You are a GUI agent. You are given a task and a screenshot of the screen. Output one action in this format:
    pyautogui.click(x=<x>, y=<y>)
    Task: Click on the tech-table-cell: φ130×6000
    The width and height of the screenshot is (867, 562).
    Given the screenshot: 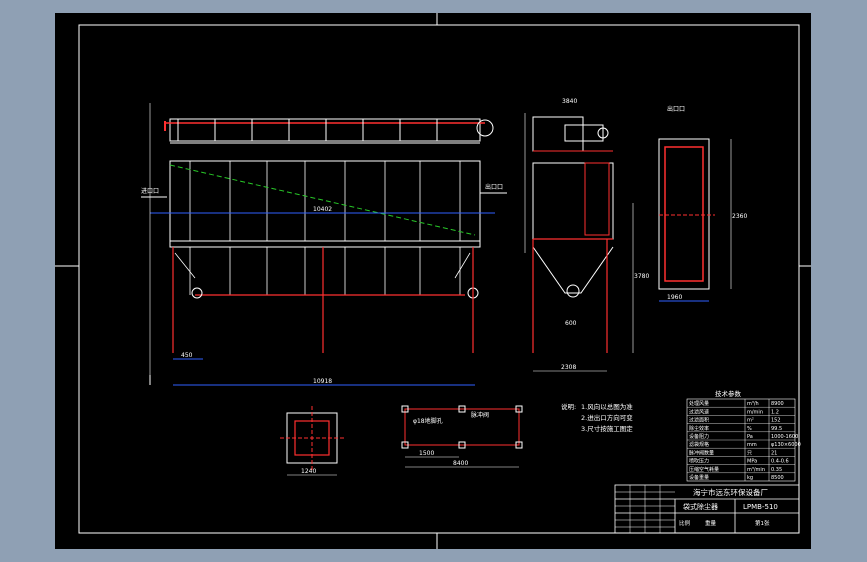 What is the action you would take?
    pyautogui.click(x=786, y=445)
    